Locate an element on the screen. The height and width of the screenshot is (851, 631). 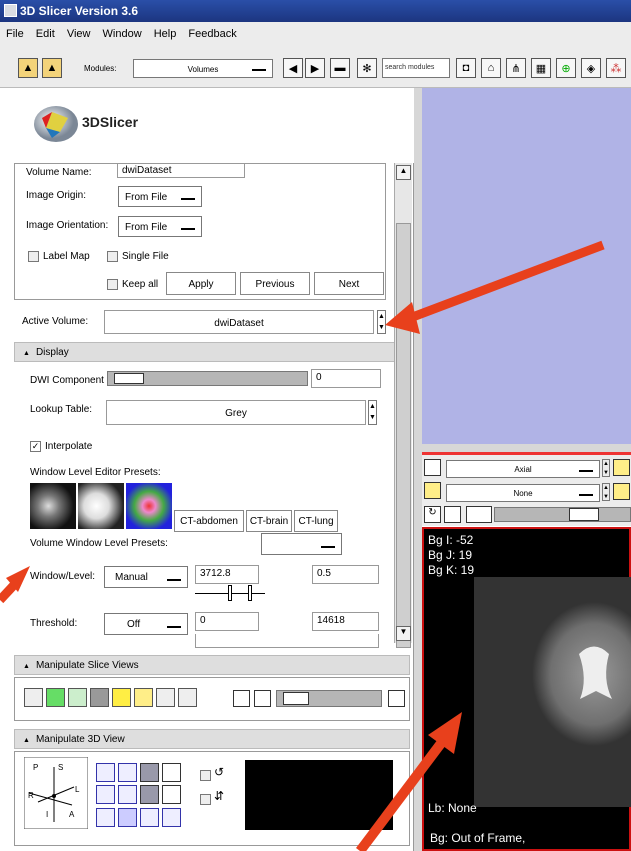
ct-lung-button: CT-lung is located at coordinates (316, 521).